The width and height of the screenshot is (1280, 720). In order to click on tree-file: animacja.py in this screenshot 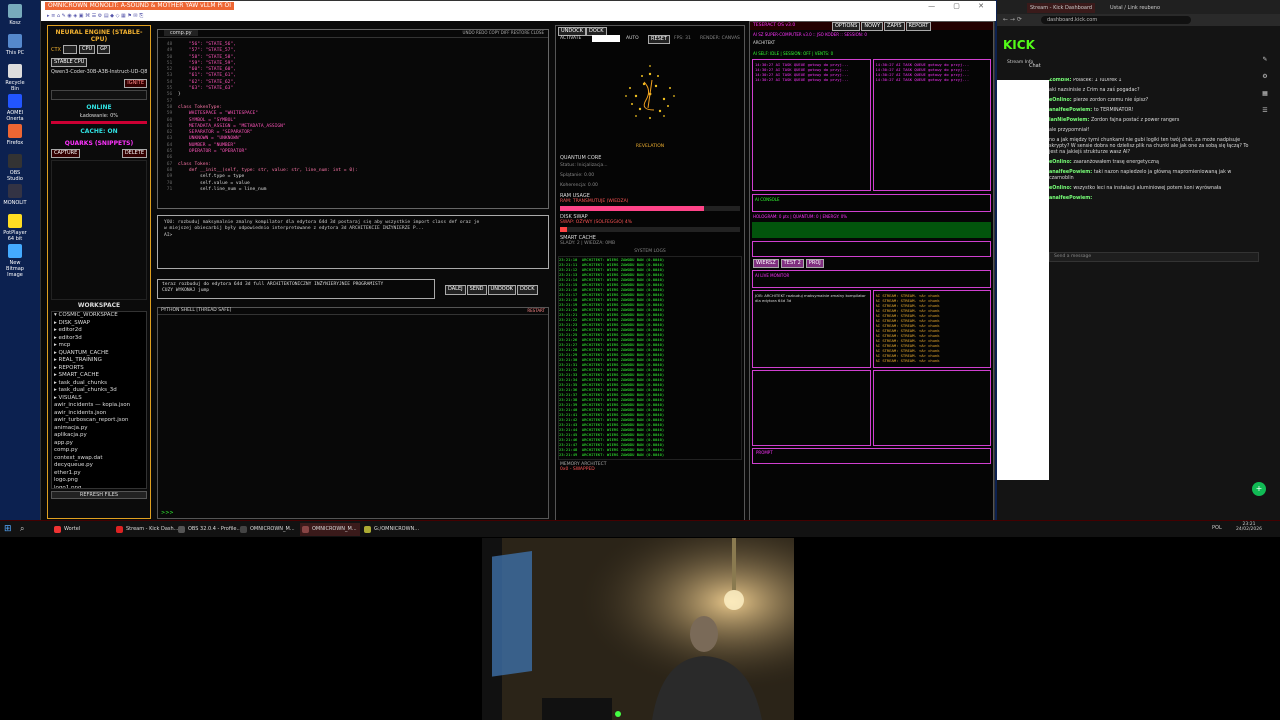, I will do `click(100, 429)`.